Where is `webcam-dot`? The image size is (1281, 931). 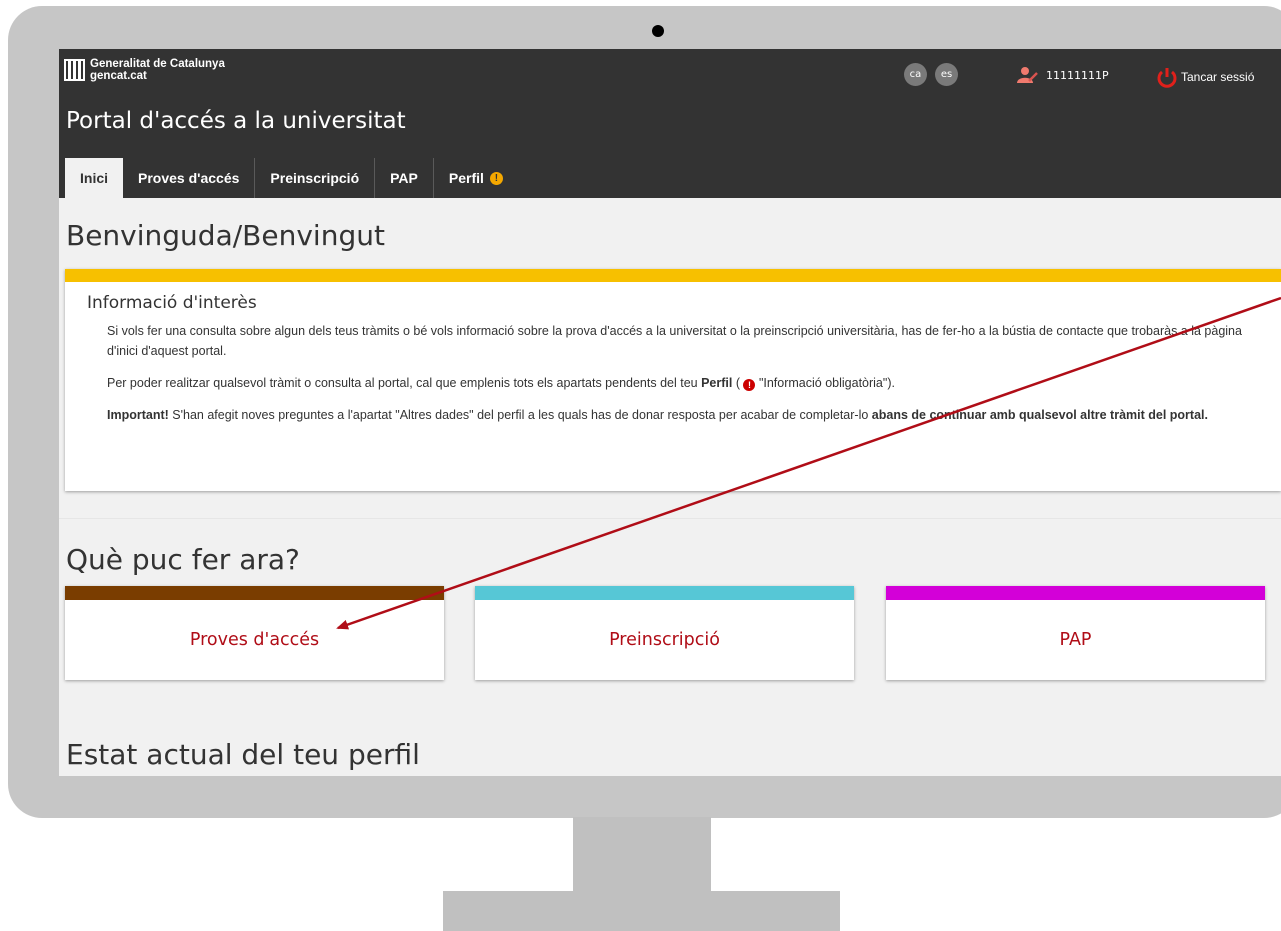
webcam-dot is located at coordinates (658, 31).